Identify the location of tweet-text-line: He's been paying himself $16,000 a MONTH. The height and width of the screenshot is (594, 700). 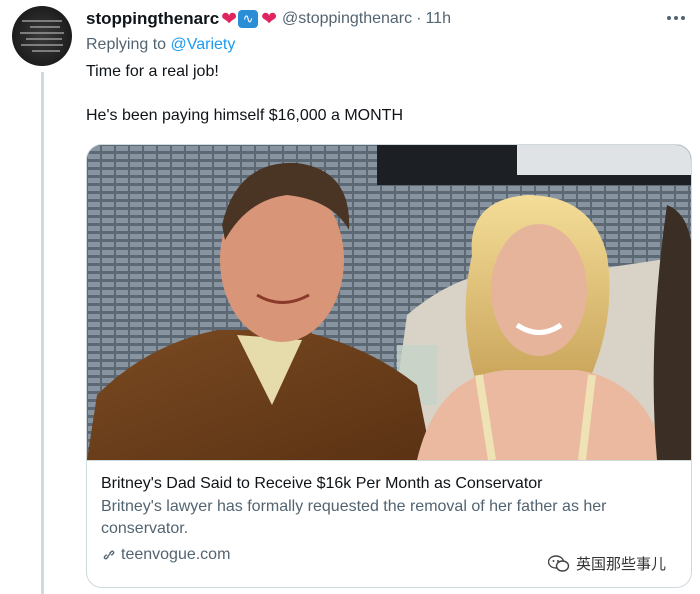
(244, 115).